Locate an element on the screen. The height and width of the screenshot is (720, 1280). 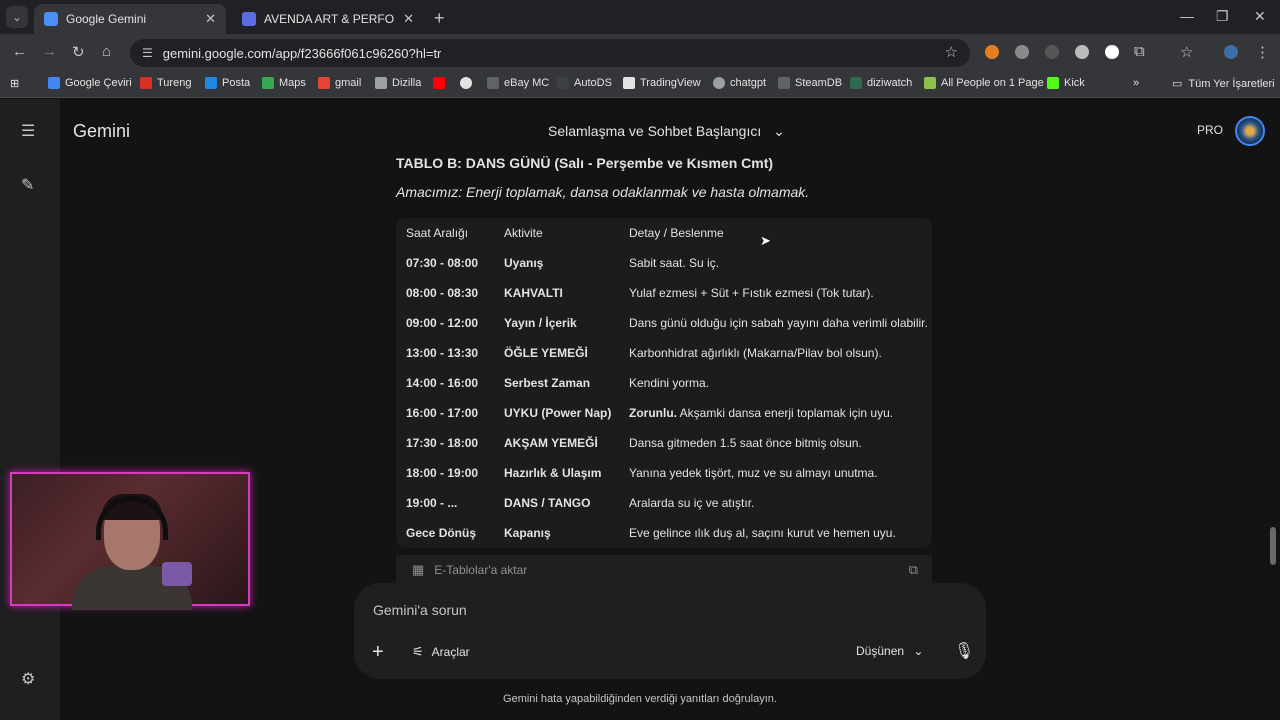
bookmark-label: AutoDS is located at coordinates (593, 83).